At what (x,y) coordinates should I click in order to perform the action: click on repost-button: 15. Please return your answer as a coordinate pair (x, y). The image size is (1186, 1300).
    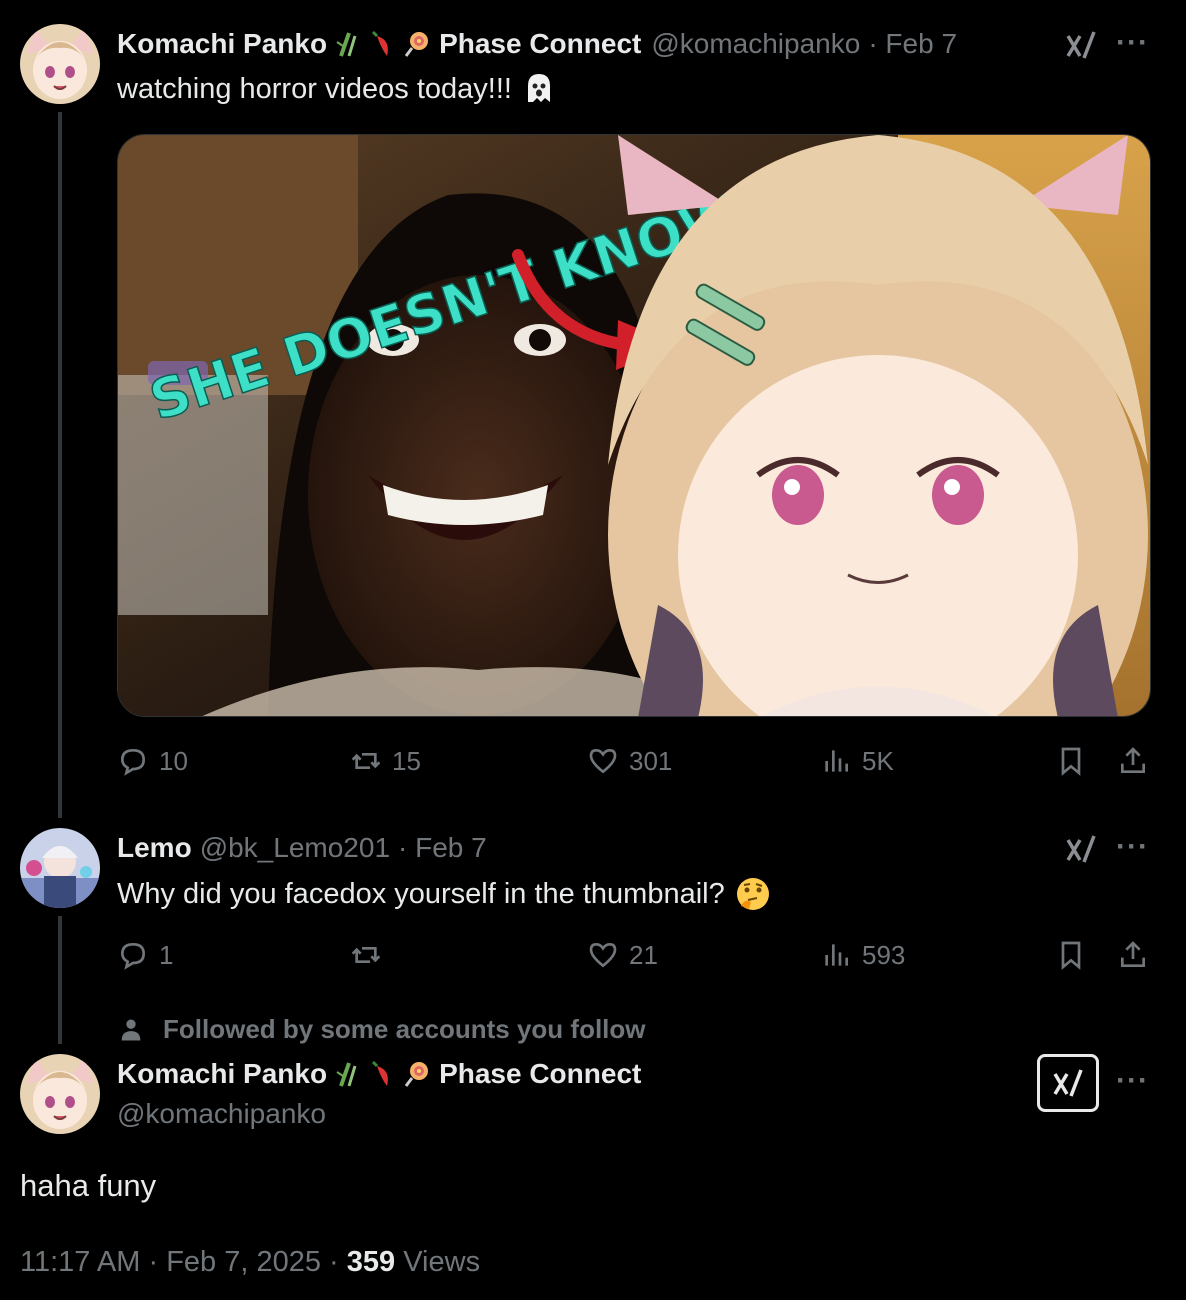
    Looking at the image, I should click on (385, 761).